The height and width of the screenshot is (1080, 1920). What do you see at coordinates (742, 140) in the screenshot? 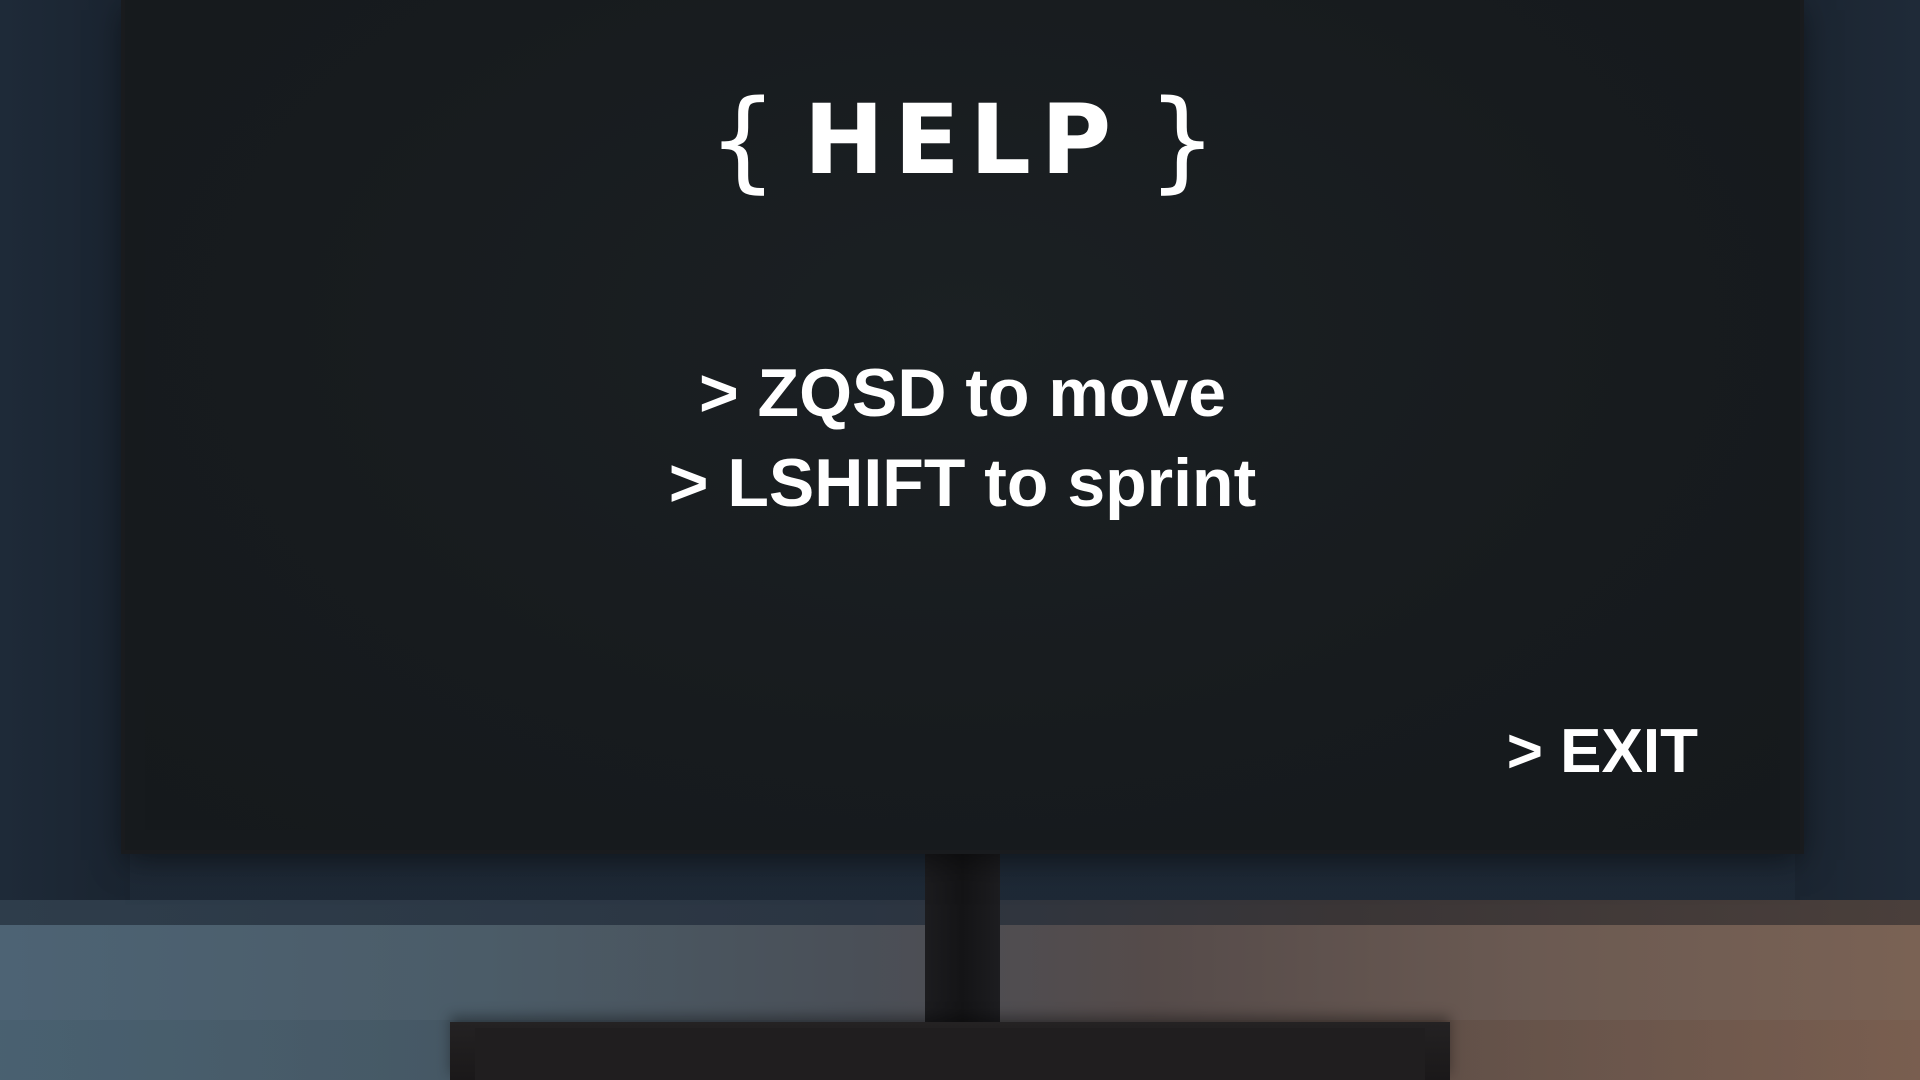
I see `title-brace-open: {` at bounding box center [742, 140].